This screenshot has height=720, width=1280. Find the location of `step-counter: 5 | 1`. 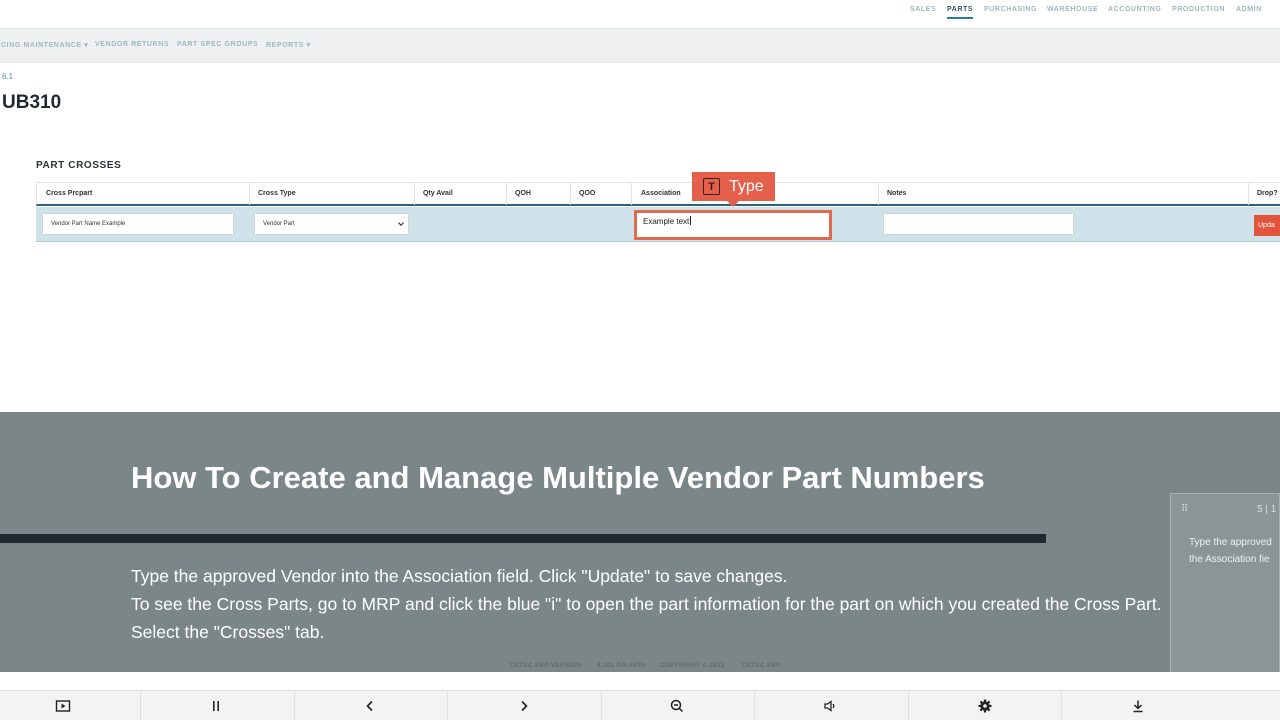

step-counter: 5 | 1 is located at coordinates (1267, 509).